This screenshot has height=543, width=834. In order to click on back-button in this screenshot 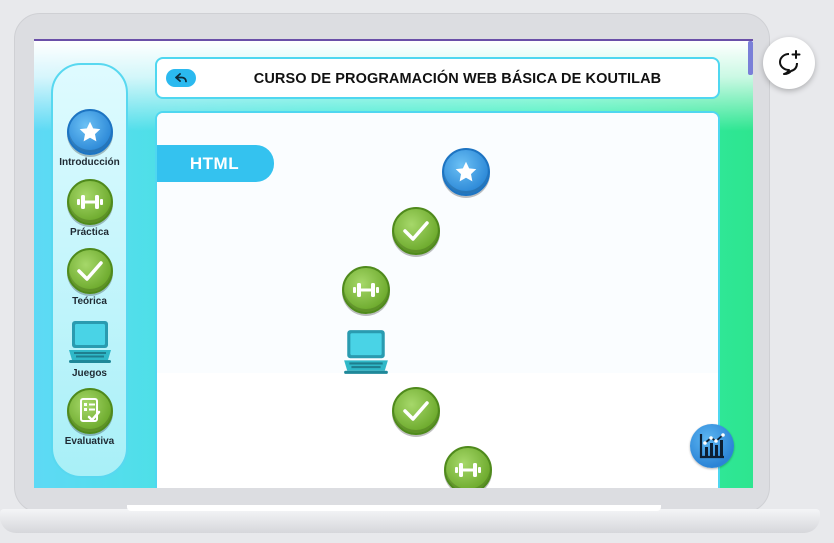, I will do `click(181, 78)`.